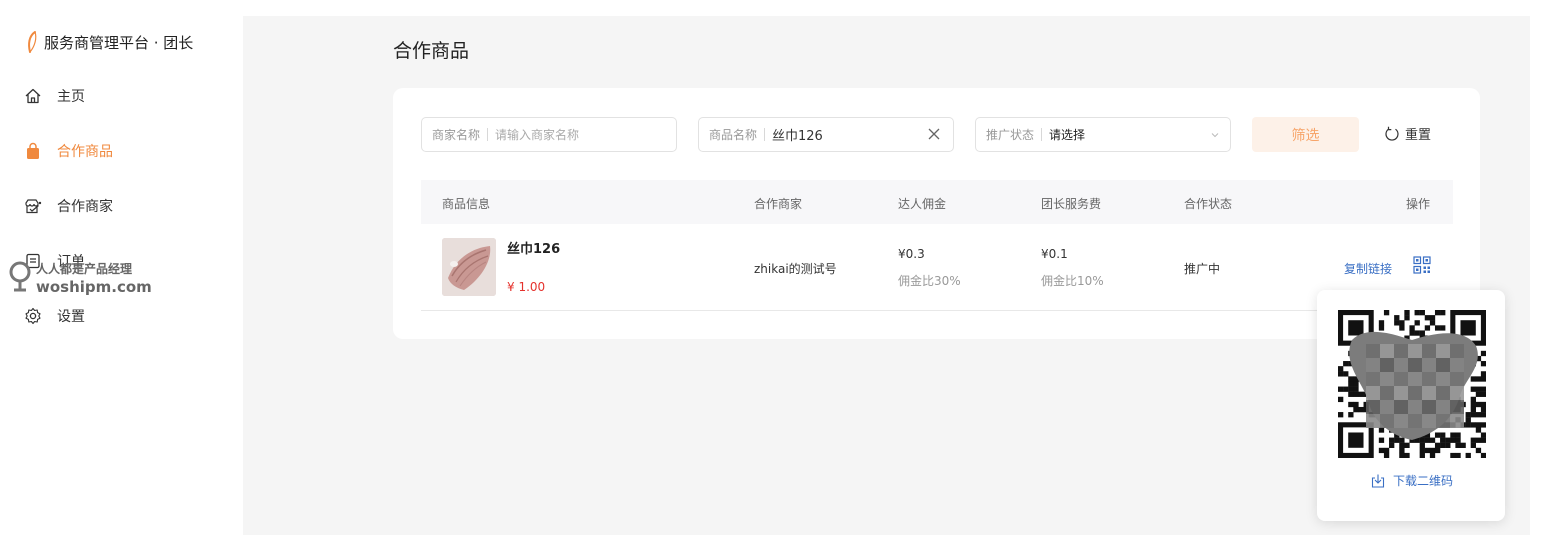 The image size is (1546, 550). I want to click on product-price: ¥ 1.00, so click(526, 287).